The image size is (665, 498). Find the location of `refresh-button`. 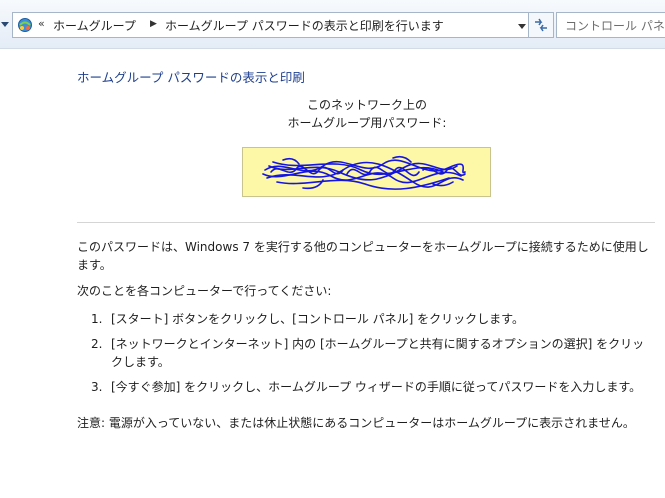

refresh-button is located at coordinates (541, 25).